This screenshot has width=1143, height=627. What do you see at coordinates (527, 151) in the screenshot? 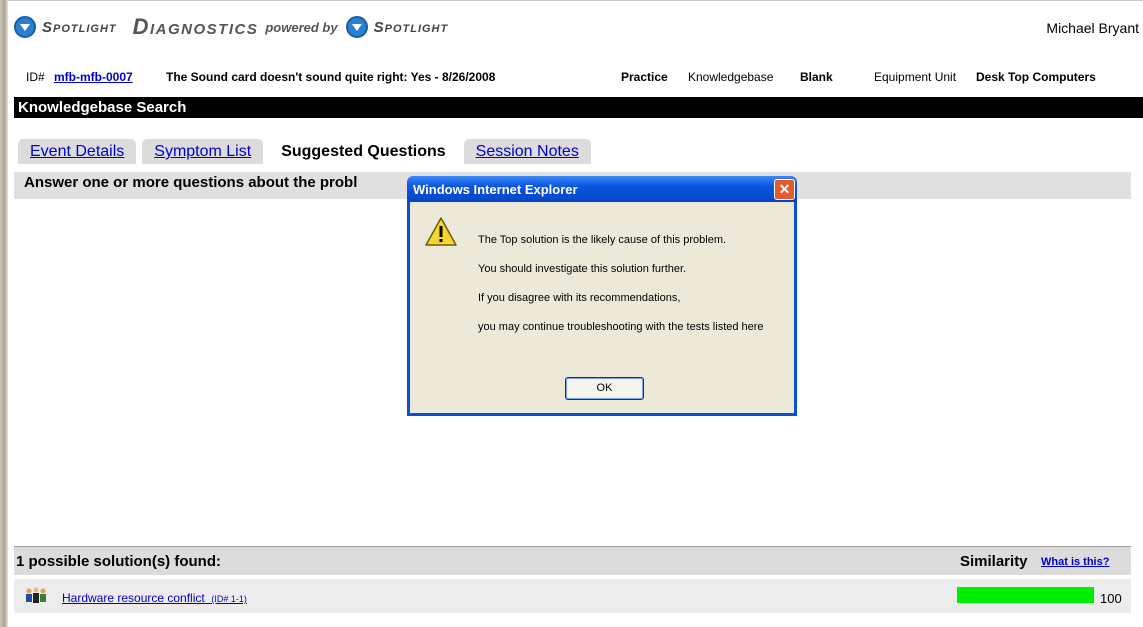
I see `tab-session-notes: Session Notes` at bounding box center [527, 151].